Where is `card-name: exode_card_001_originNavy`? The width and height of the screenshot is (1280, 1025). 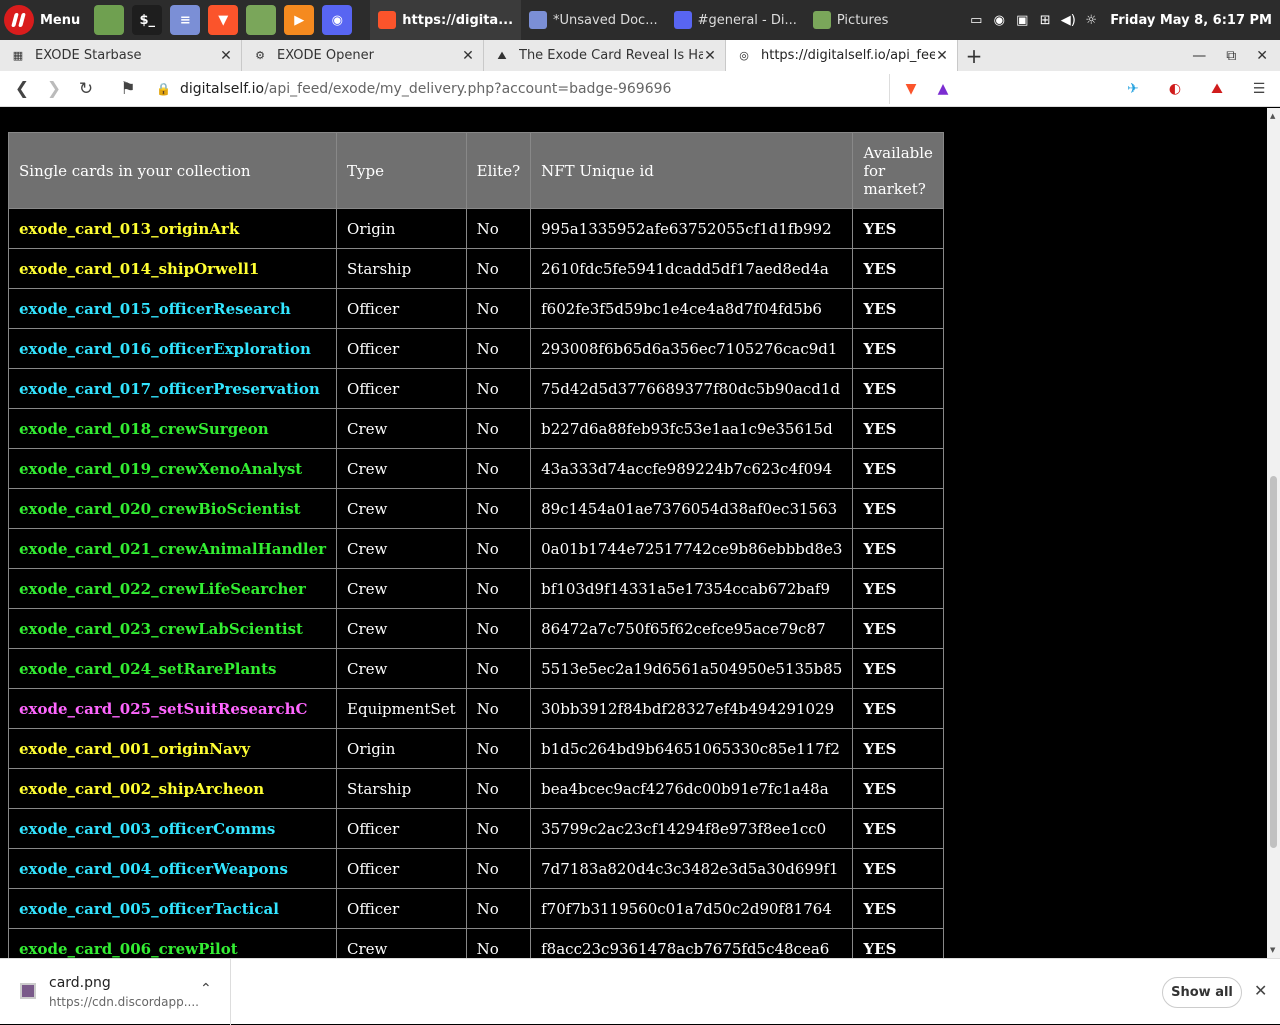 card-name: exode_card_001_originNavy is located at coordinates (172, 748).